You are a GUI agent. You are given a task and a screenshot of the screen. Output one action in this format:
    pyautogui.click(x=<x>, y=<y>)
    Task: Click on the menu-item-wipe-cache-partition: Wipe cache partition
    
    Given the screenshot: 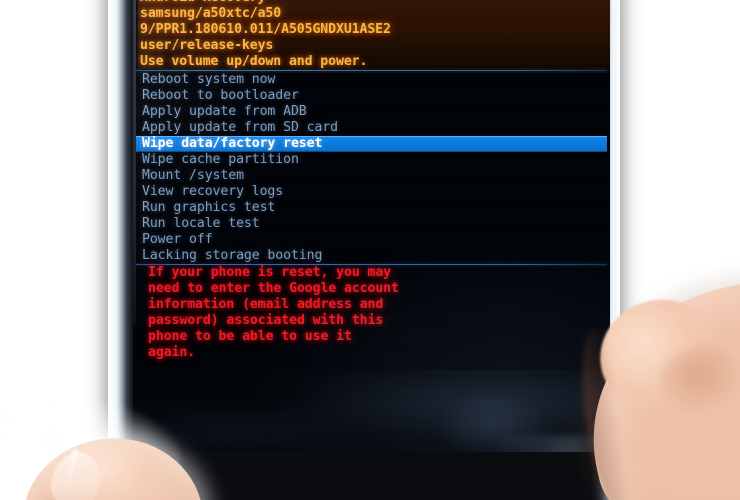 What is the action you would take?
    pyautogui.click(x=371, y=160)
    